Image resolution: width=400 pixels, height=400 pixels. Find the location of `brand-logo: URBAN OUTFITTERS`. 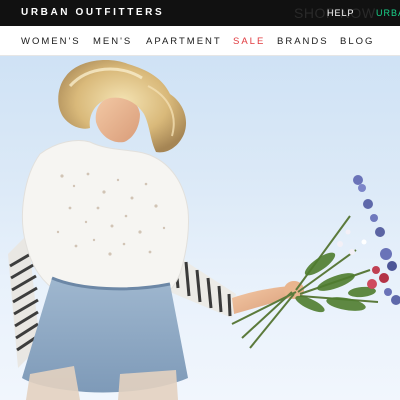

brand-logo: URBAN OUTFITTERS is located at coordinates (92, 12).